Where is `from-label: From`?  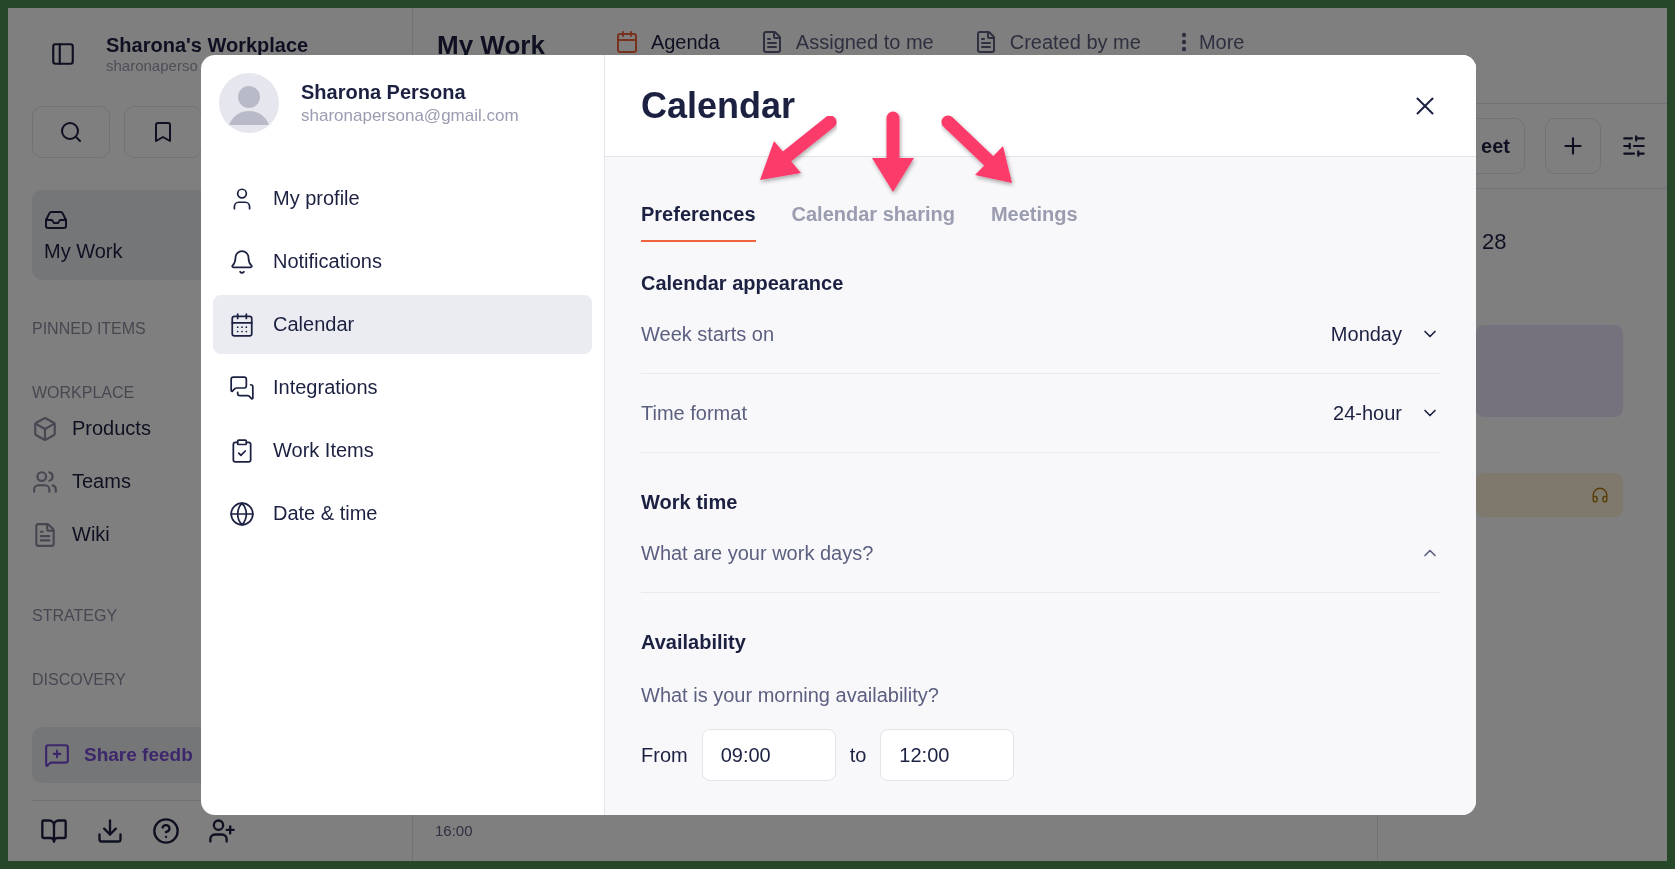
from-label: From is located at coordinates (664, 755).